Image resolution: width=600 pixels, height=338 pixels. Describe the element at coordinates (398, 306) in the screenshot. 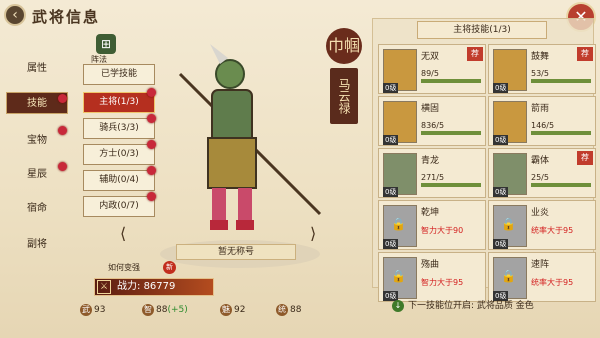

I see `arrow-down-icon: ↓` at that location.